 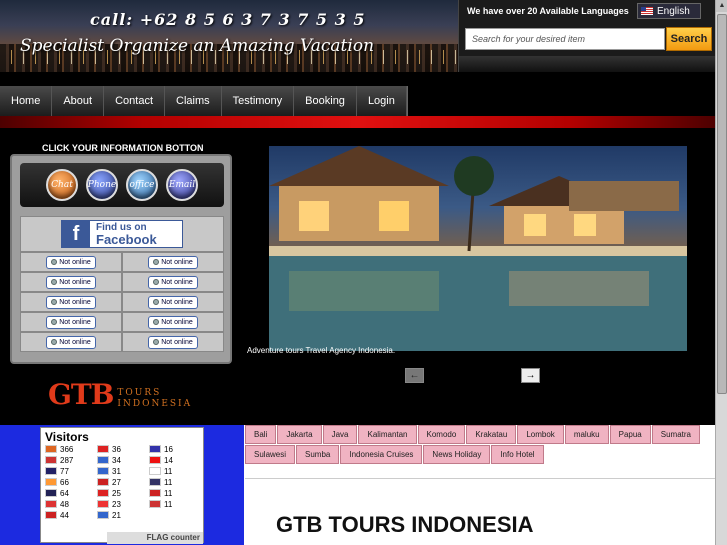 What do you see at coordinates (78, 101) in the screenshot?
I see `nav-about: About` at bounding box center [78, 101].